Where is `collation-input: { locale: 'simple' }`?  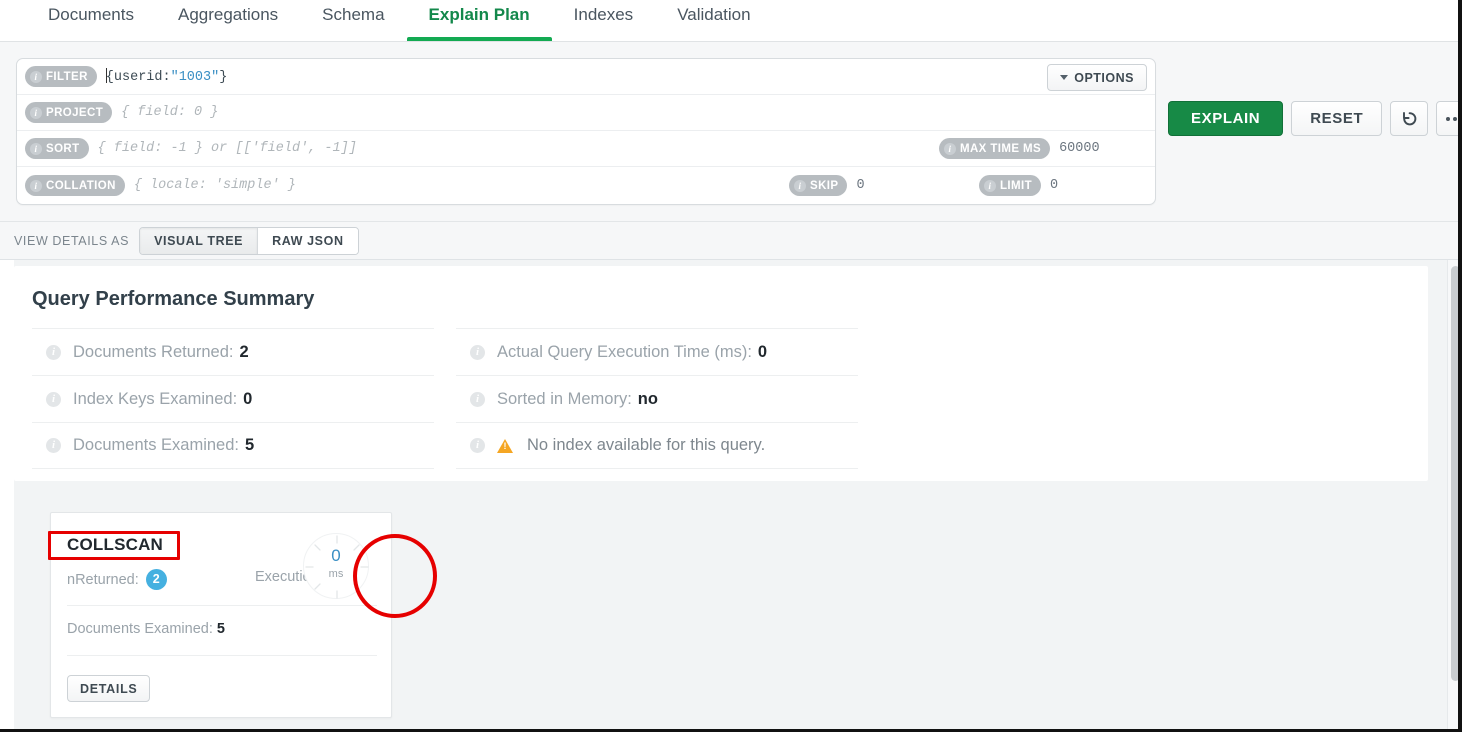 collation-input: { locale: 'simple' } is located at coordinates (215, 185).